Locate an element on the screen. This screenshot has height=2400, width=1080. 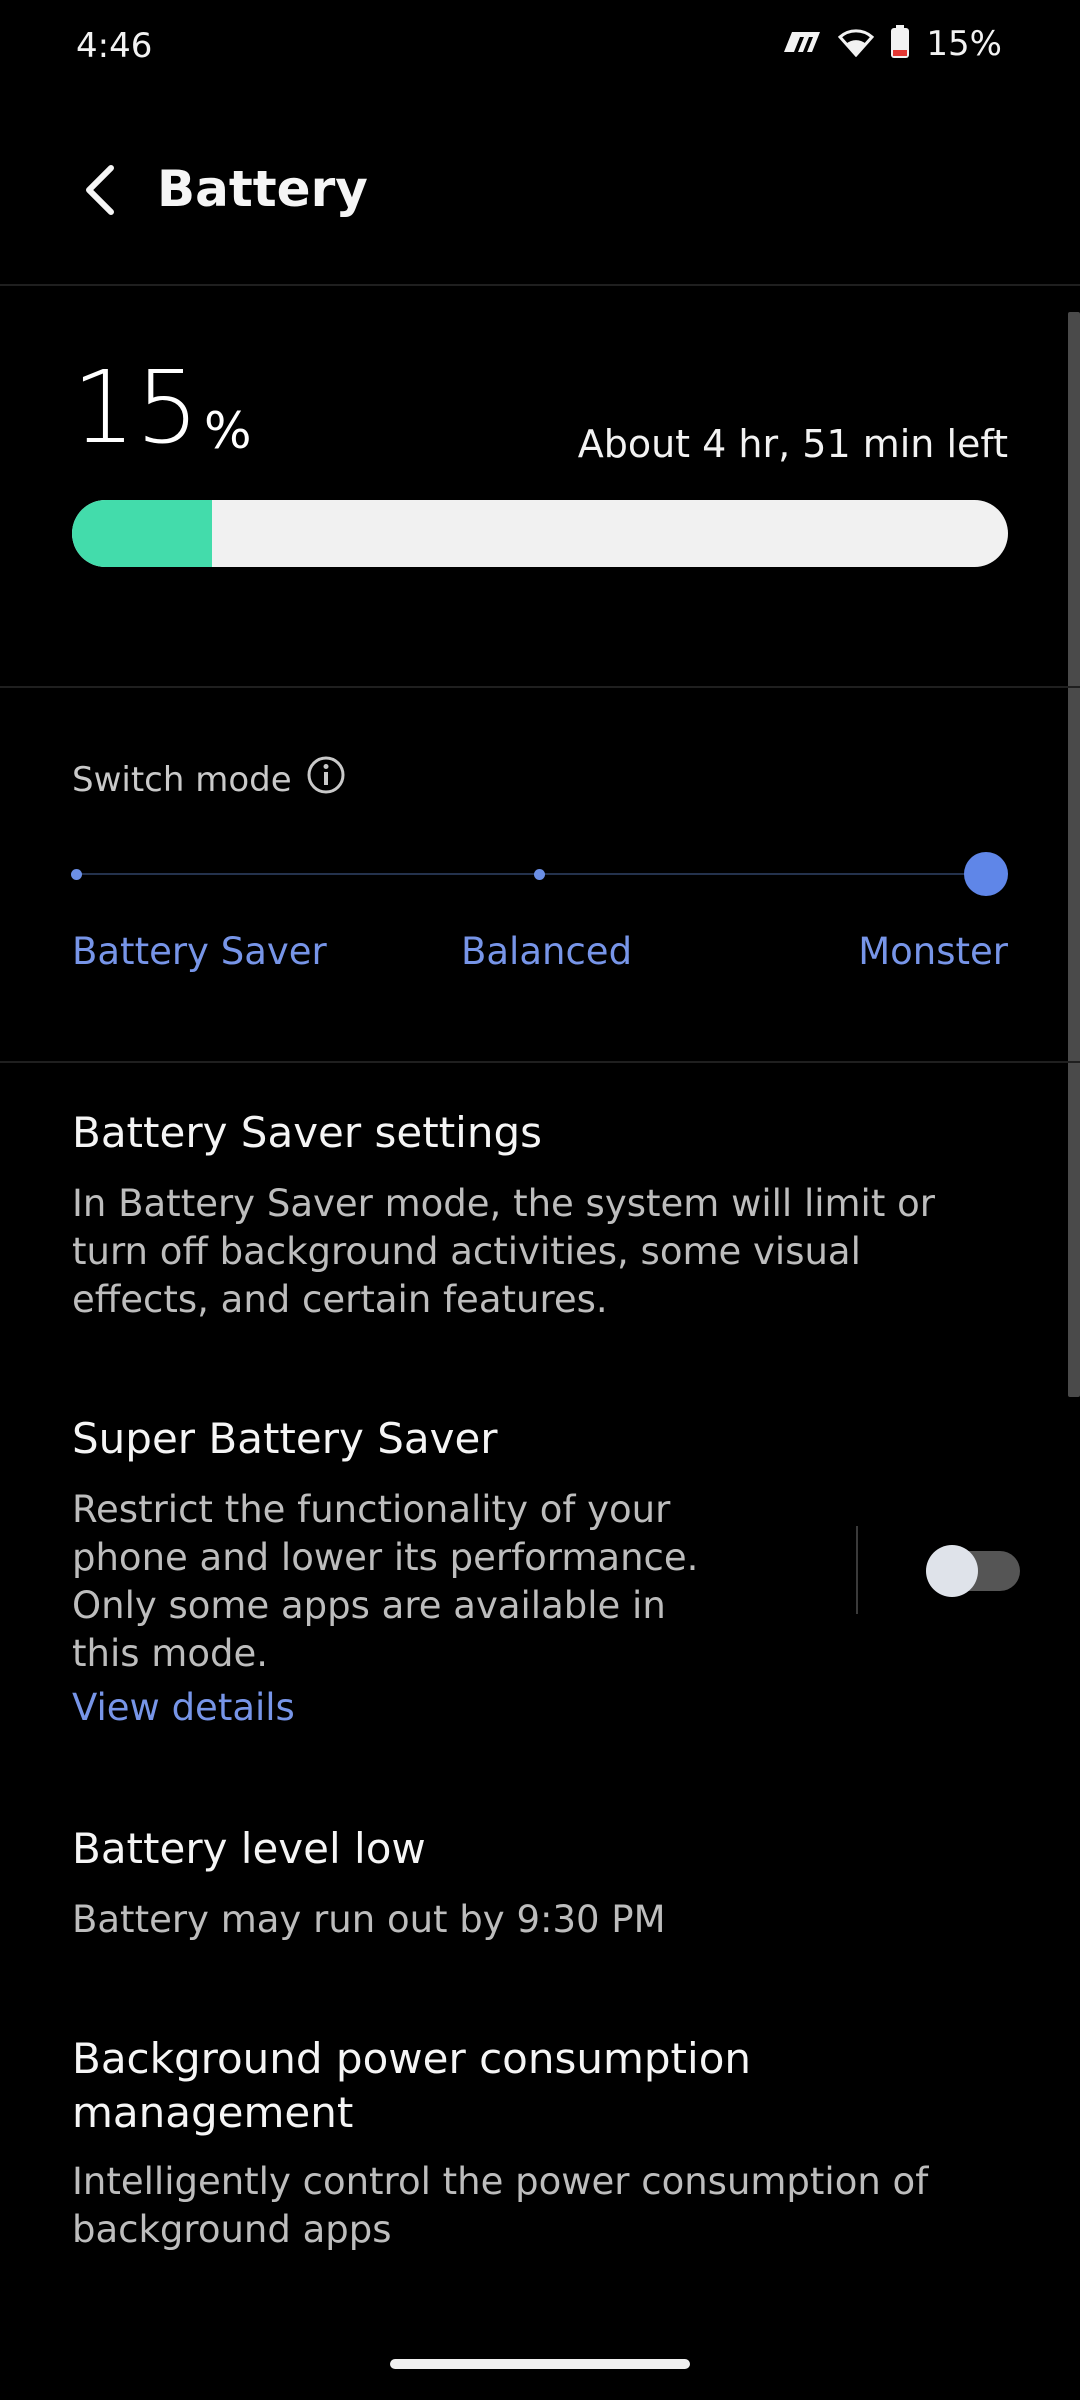
back-button is located at coordinates (99, 190).